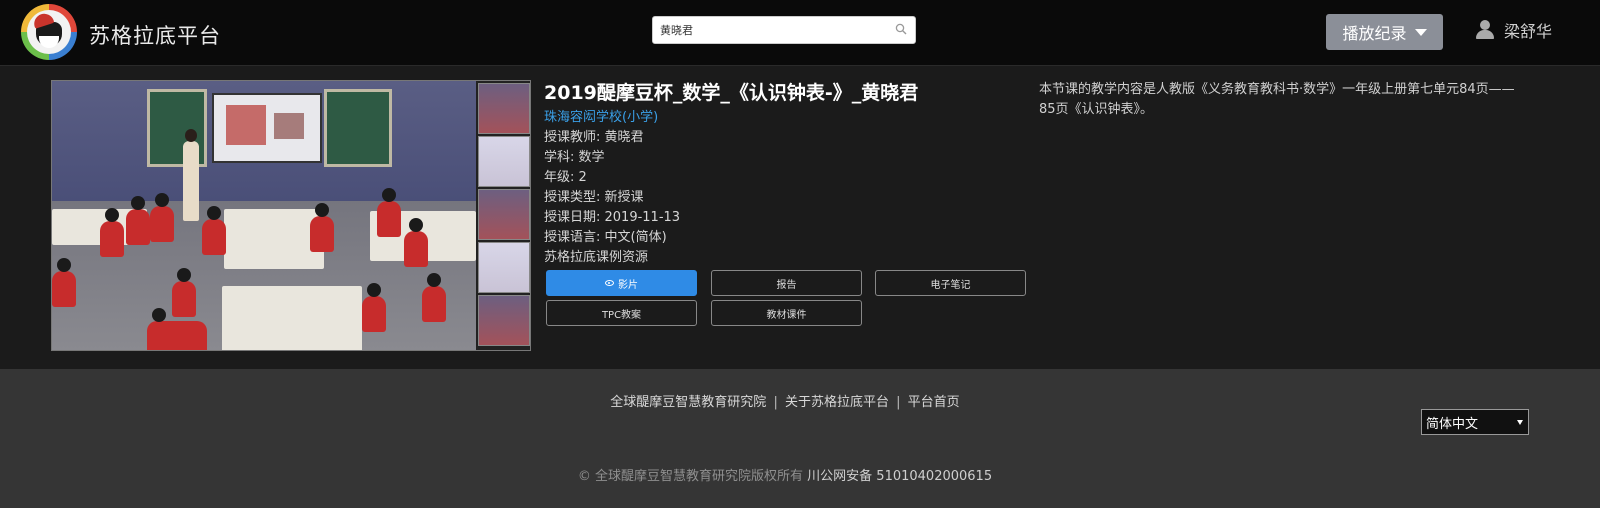 The width and height of the screenshot is (1600, 508). I want to click on courseware-button-label: 教材课件, so click(786, 315).